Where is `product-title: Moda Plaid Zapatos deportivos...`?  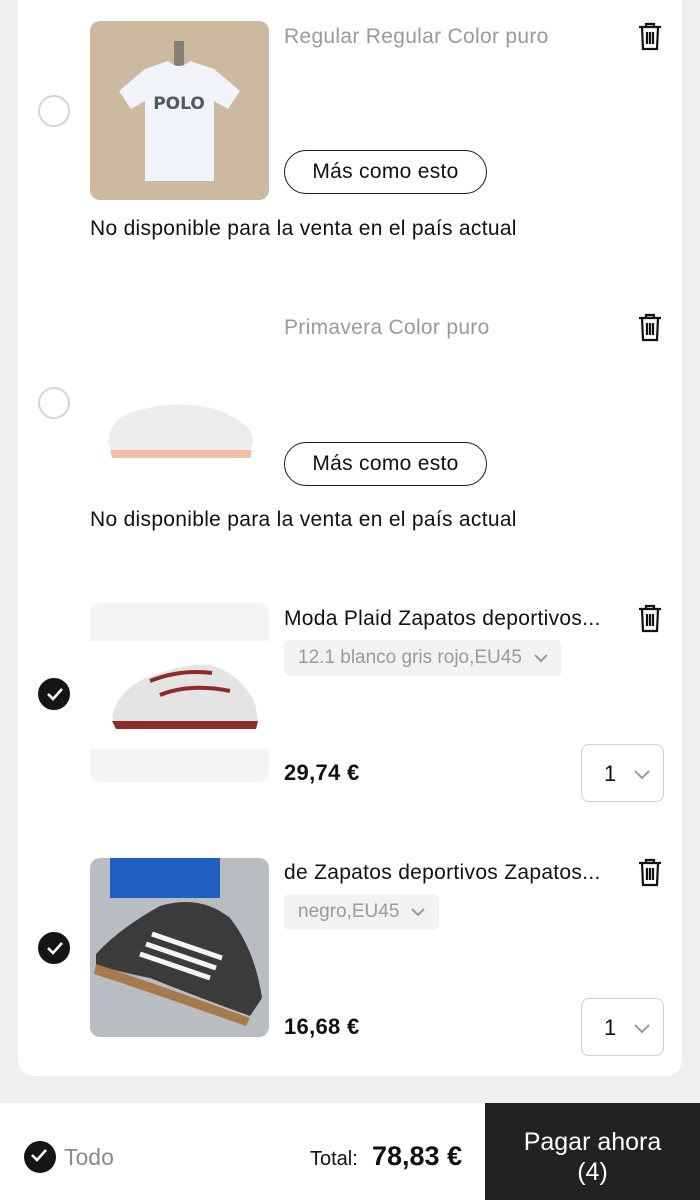
product-title: Moda Plaid Zapatos deportivos... is located at coordinates (452, 619).